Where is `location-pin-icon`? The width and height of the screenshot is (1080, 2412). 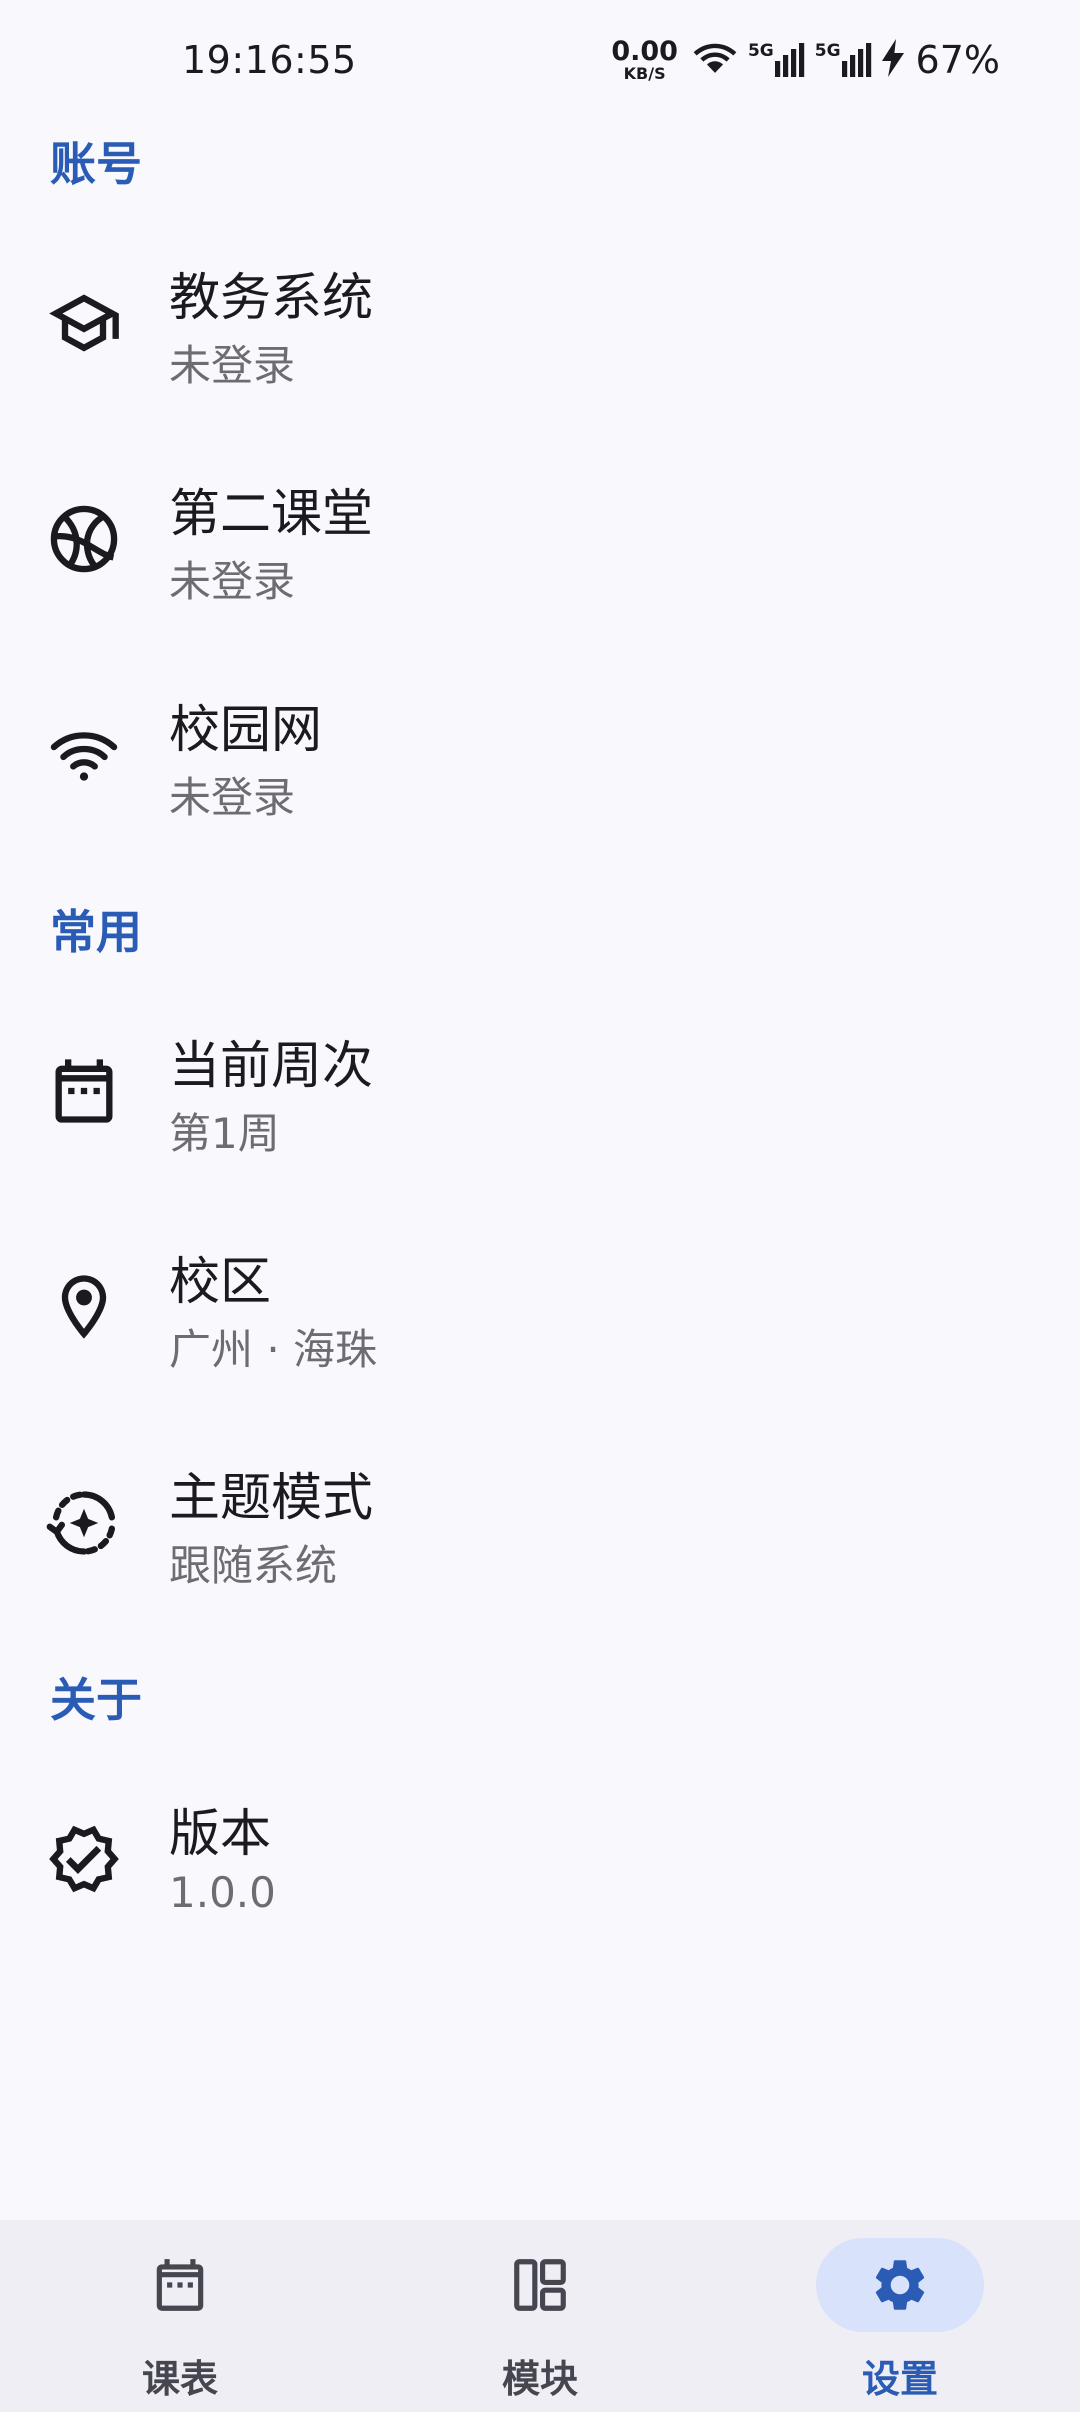
location-pin-icon is located at coordinates (84, 1307).